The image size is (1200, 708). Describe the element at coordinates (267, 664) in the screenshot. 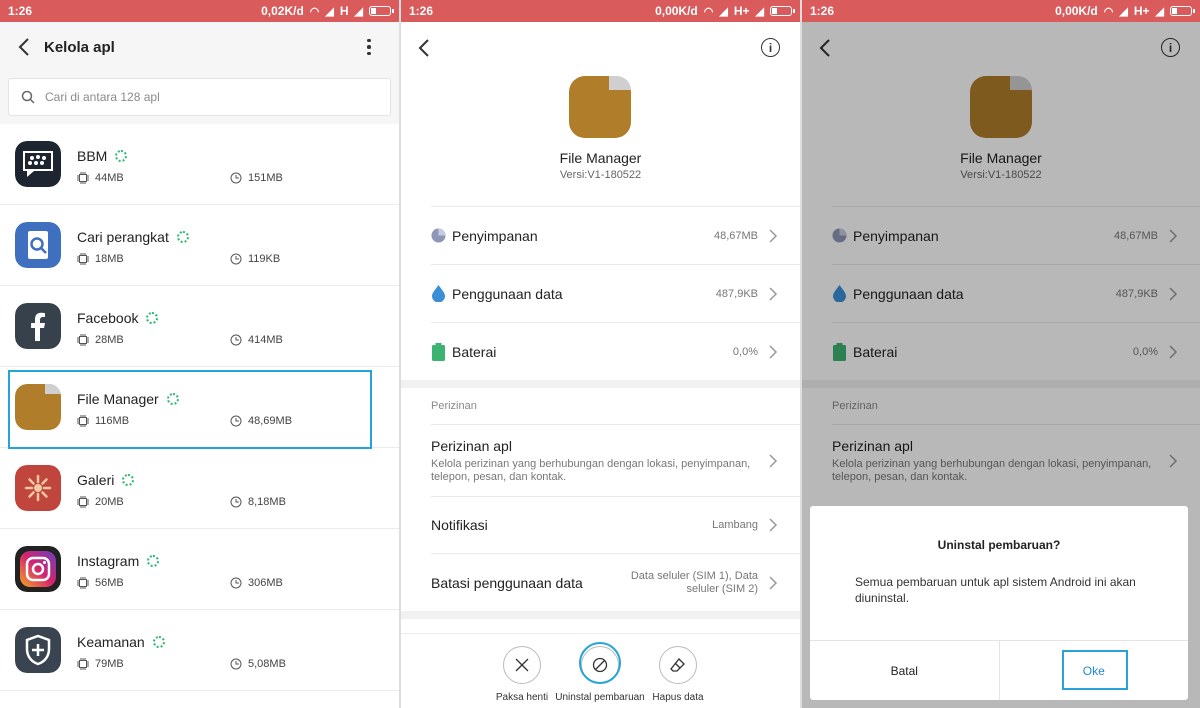

I see `data-size: 5,08MB` at that location.